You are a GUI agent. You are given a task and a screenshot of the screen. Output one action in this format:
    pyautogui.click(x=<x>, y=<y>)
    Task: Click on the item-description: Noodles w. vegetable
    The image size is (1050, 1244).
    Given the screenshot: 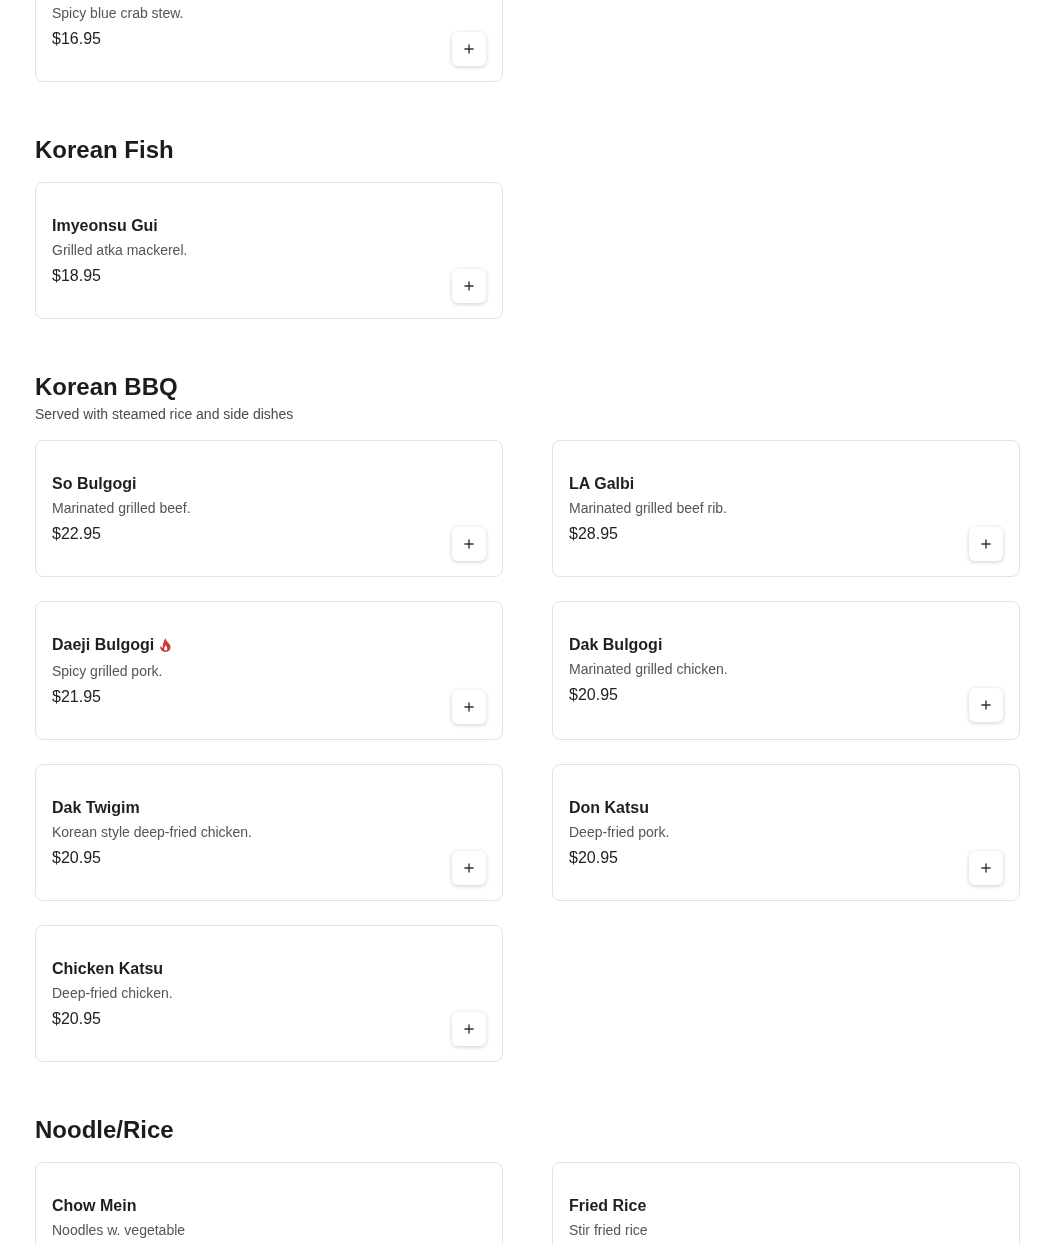 What is the action you would take?
    pyautogui.click(x=119, y=1230)
    